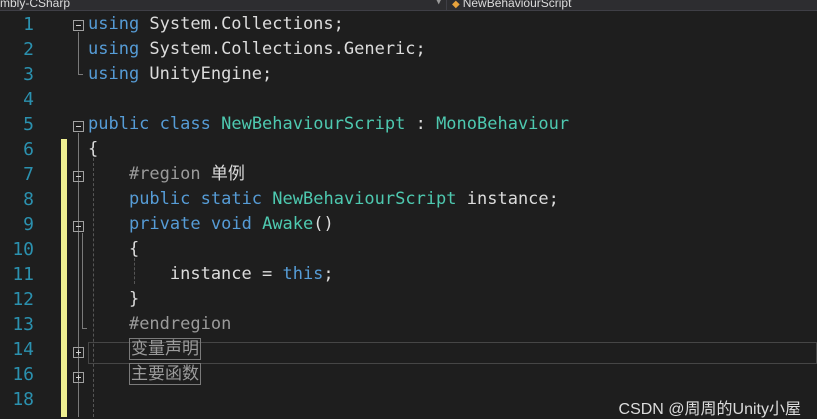 Image resolution: width=817 pixels, height=419 pixels. Describe the element at coordinates (456, 5) in the screenshot. I see `class-icon: ◆` at that location.